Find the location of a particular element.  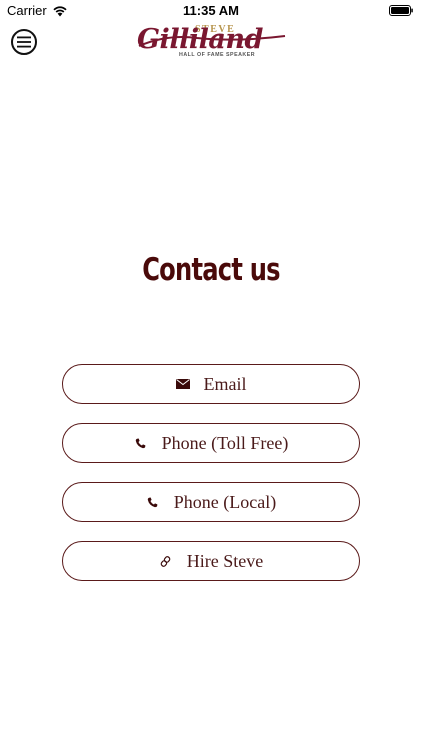

envelope-icon is located at coordinates (182, 384).